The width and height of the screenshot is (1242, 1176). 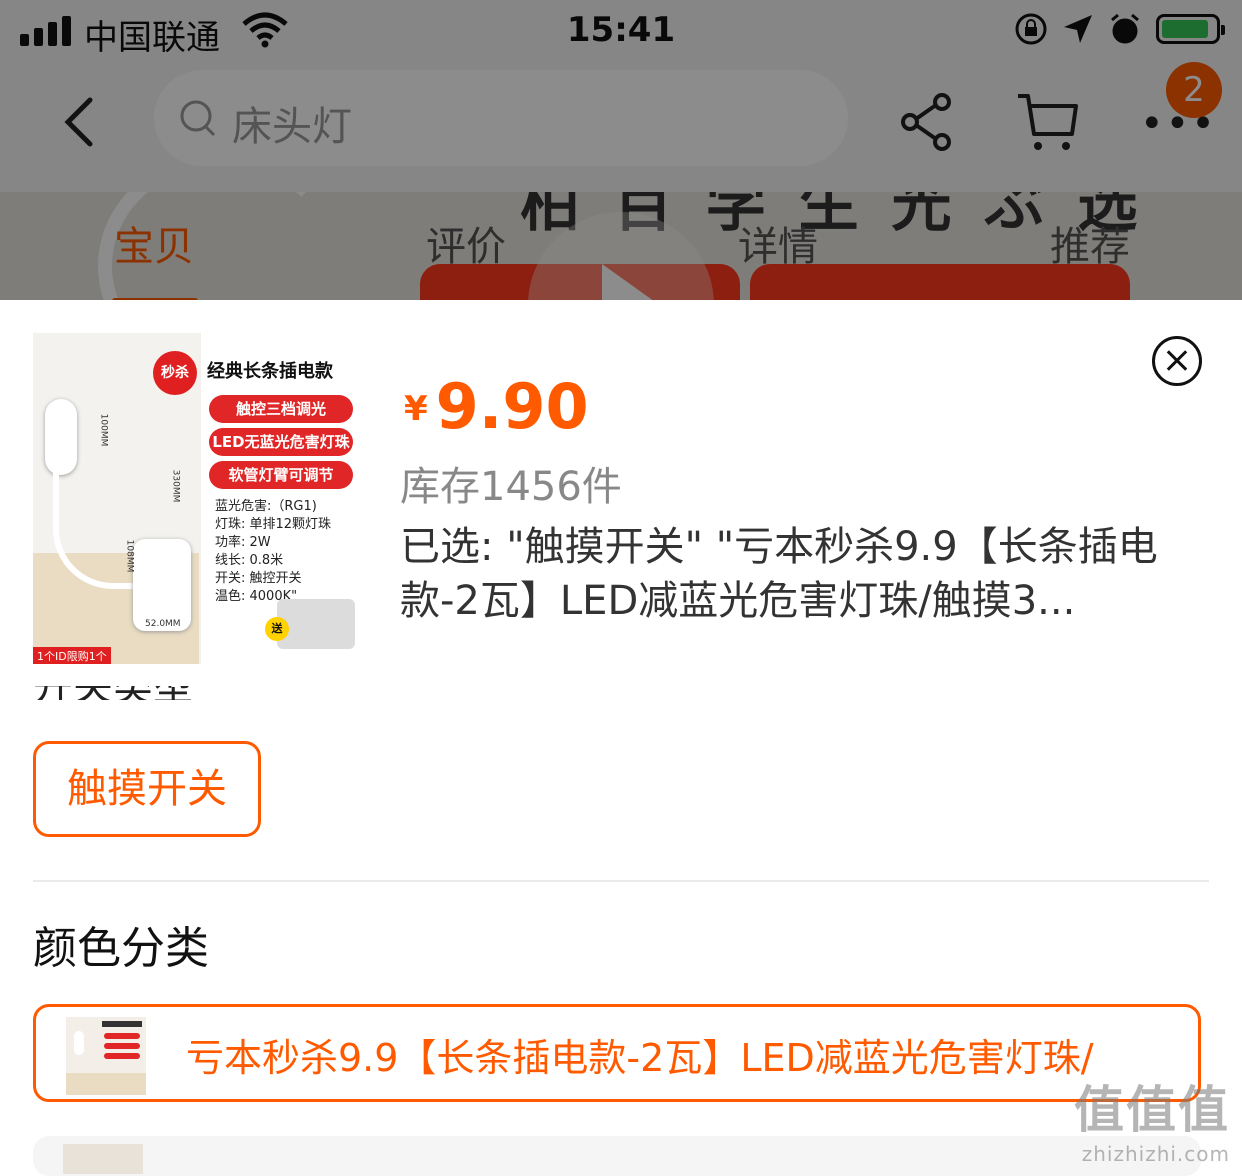 What do you see at coordinates (316, 624) in the screenshot?
I see `usb-cable-gift-image` at bounding box center [316, 624].